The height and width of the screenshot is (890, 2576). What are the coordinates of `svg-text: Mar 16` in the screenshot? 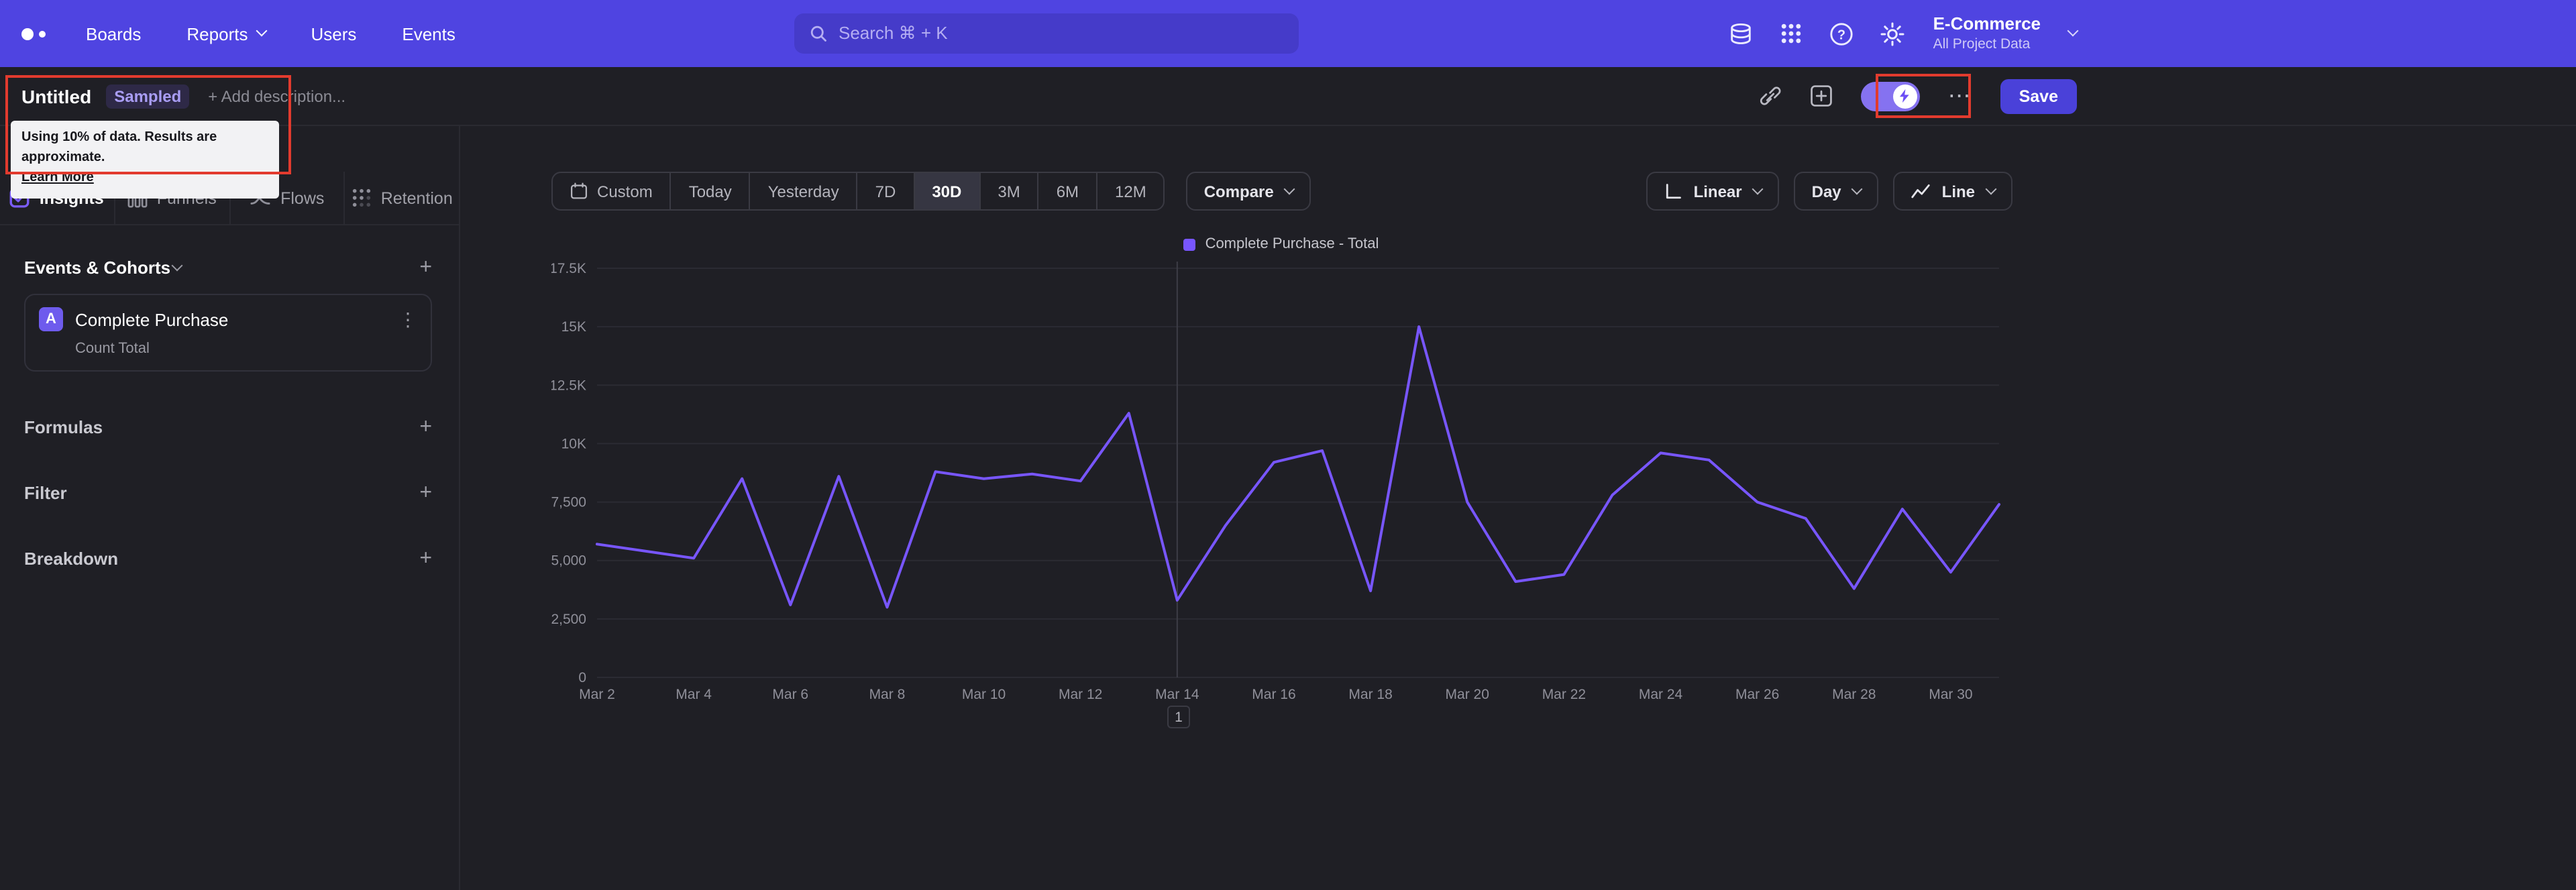 It's located at (1273, 694).